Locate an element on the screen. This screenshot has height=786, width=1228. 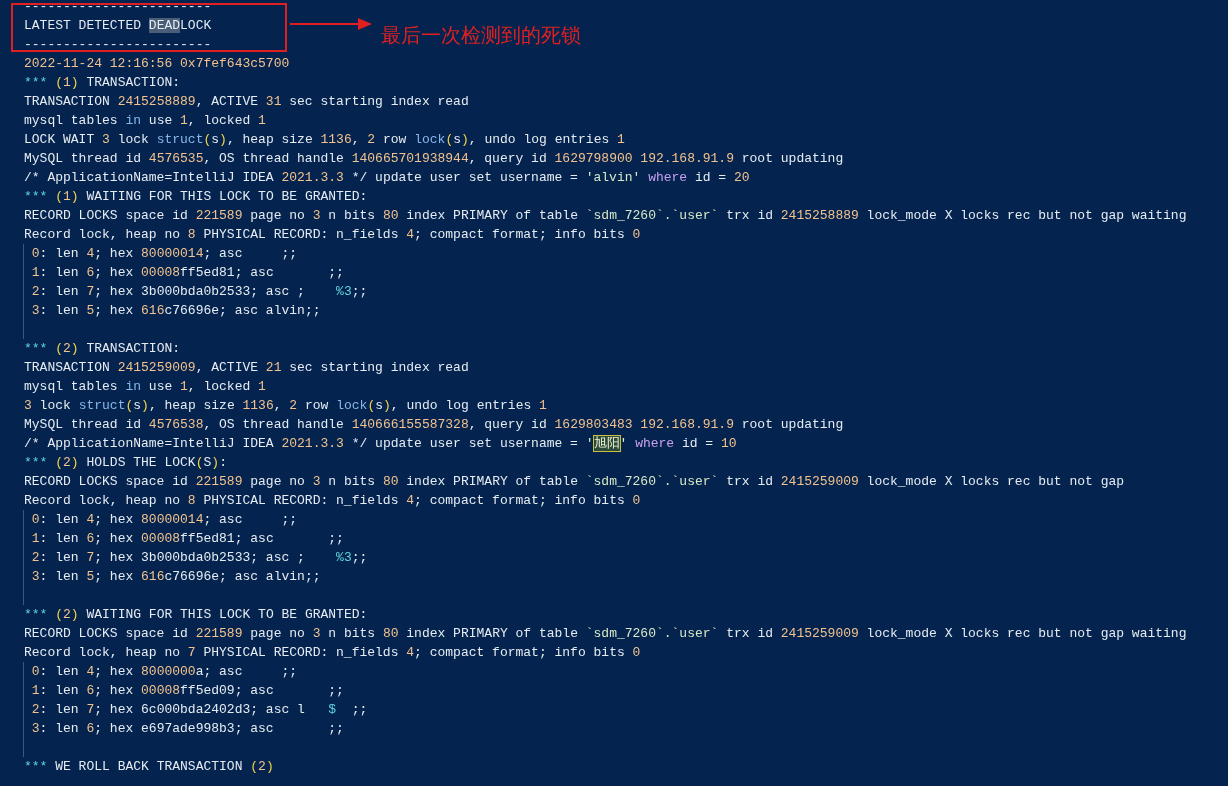
code-line: TRANSACTION 2415259009, ACTIVE 21 sec starting index read is located at coordinates (246, 368).